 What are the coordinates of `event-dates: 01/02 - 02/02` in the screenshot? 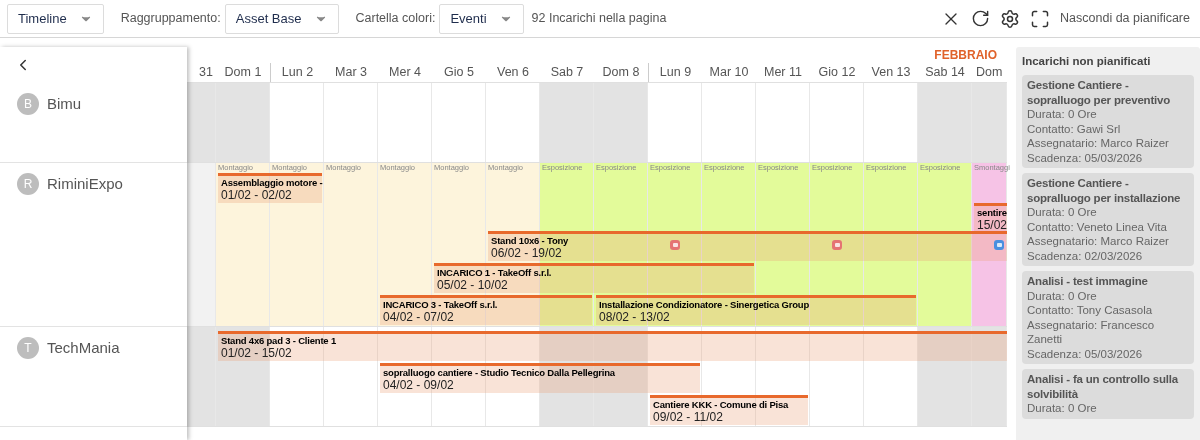 It's located at (256, 195).